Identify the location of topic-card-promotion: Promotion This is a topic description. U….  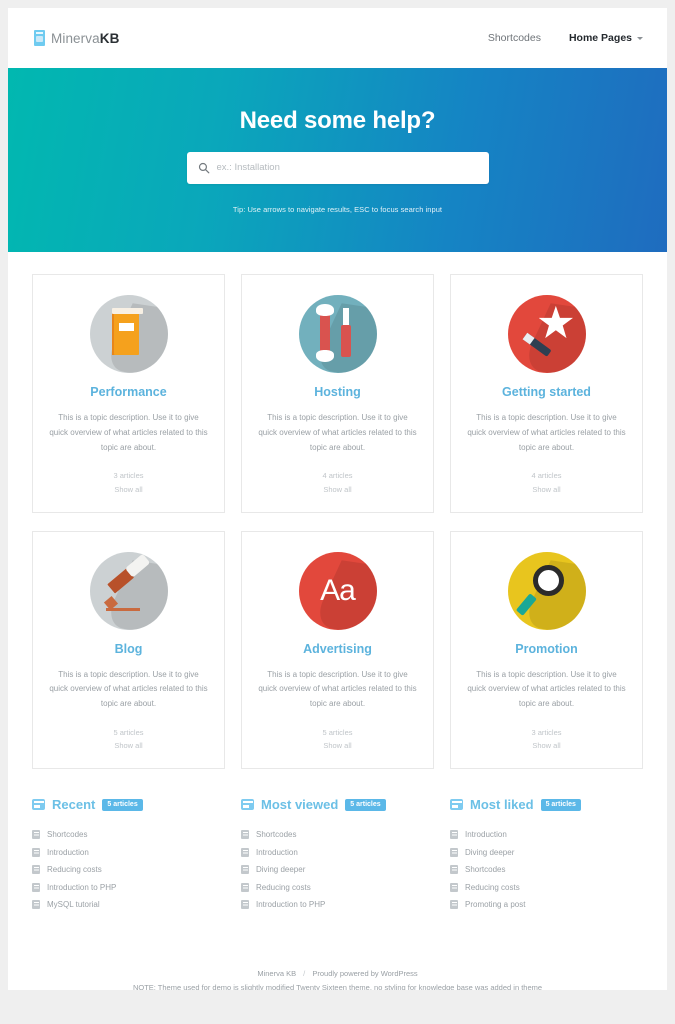
(546, 650).